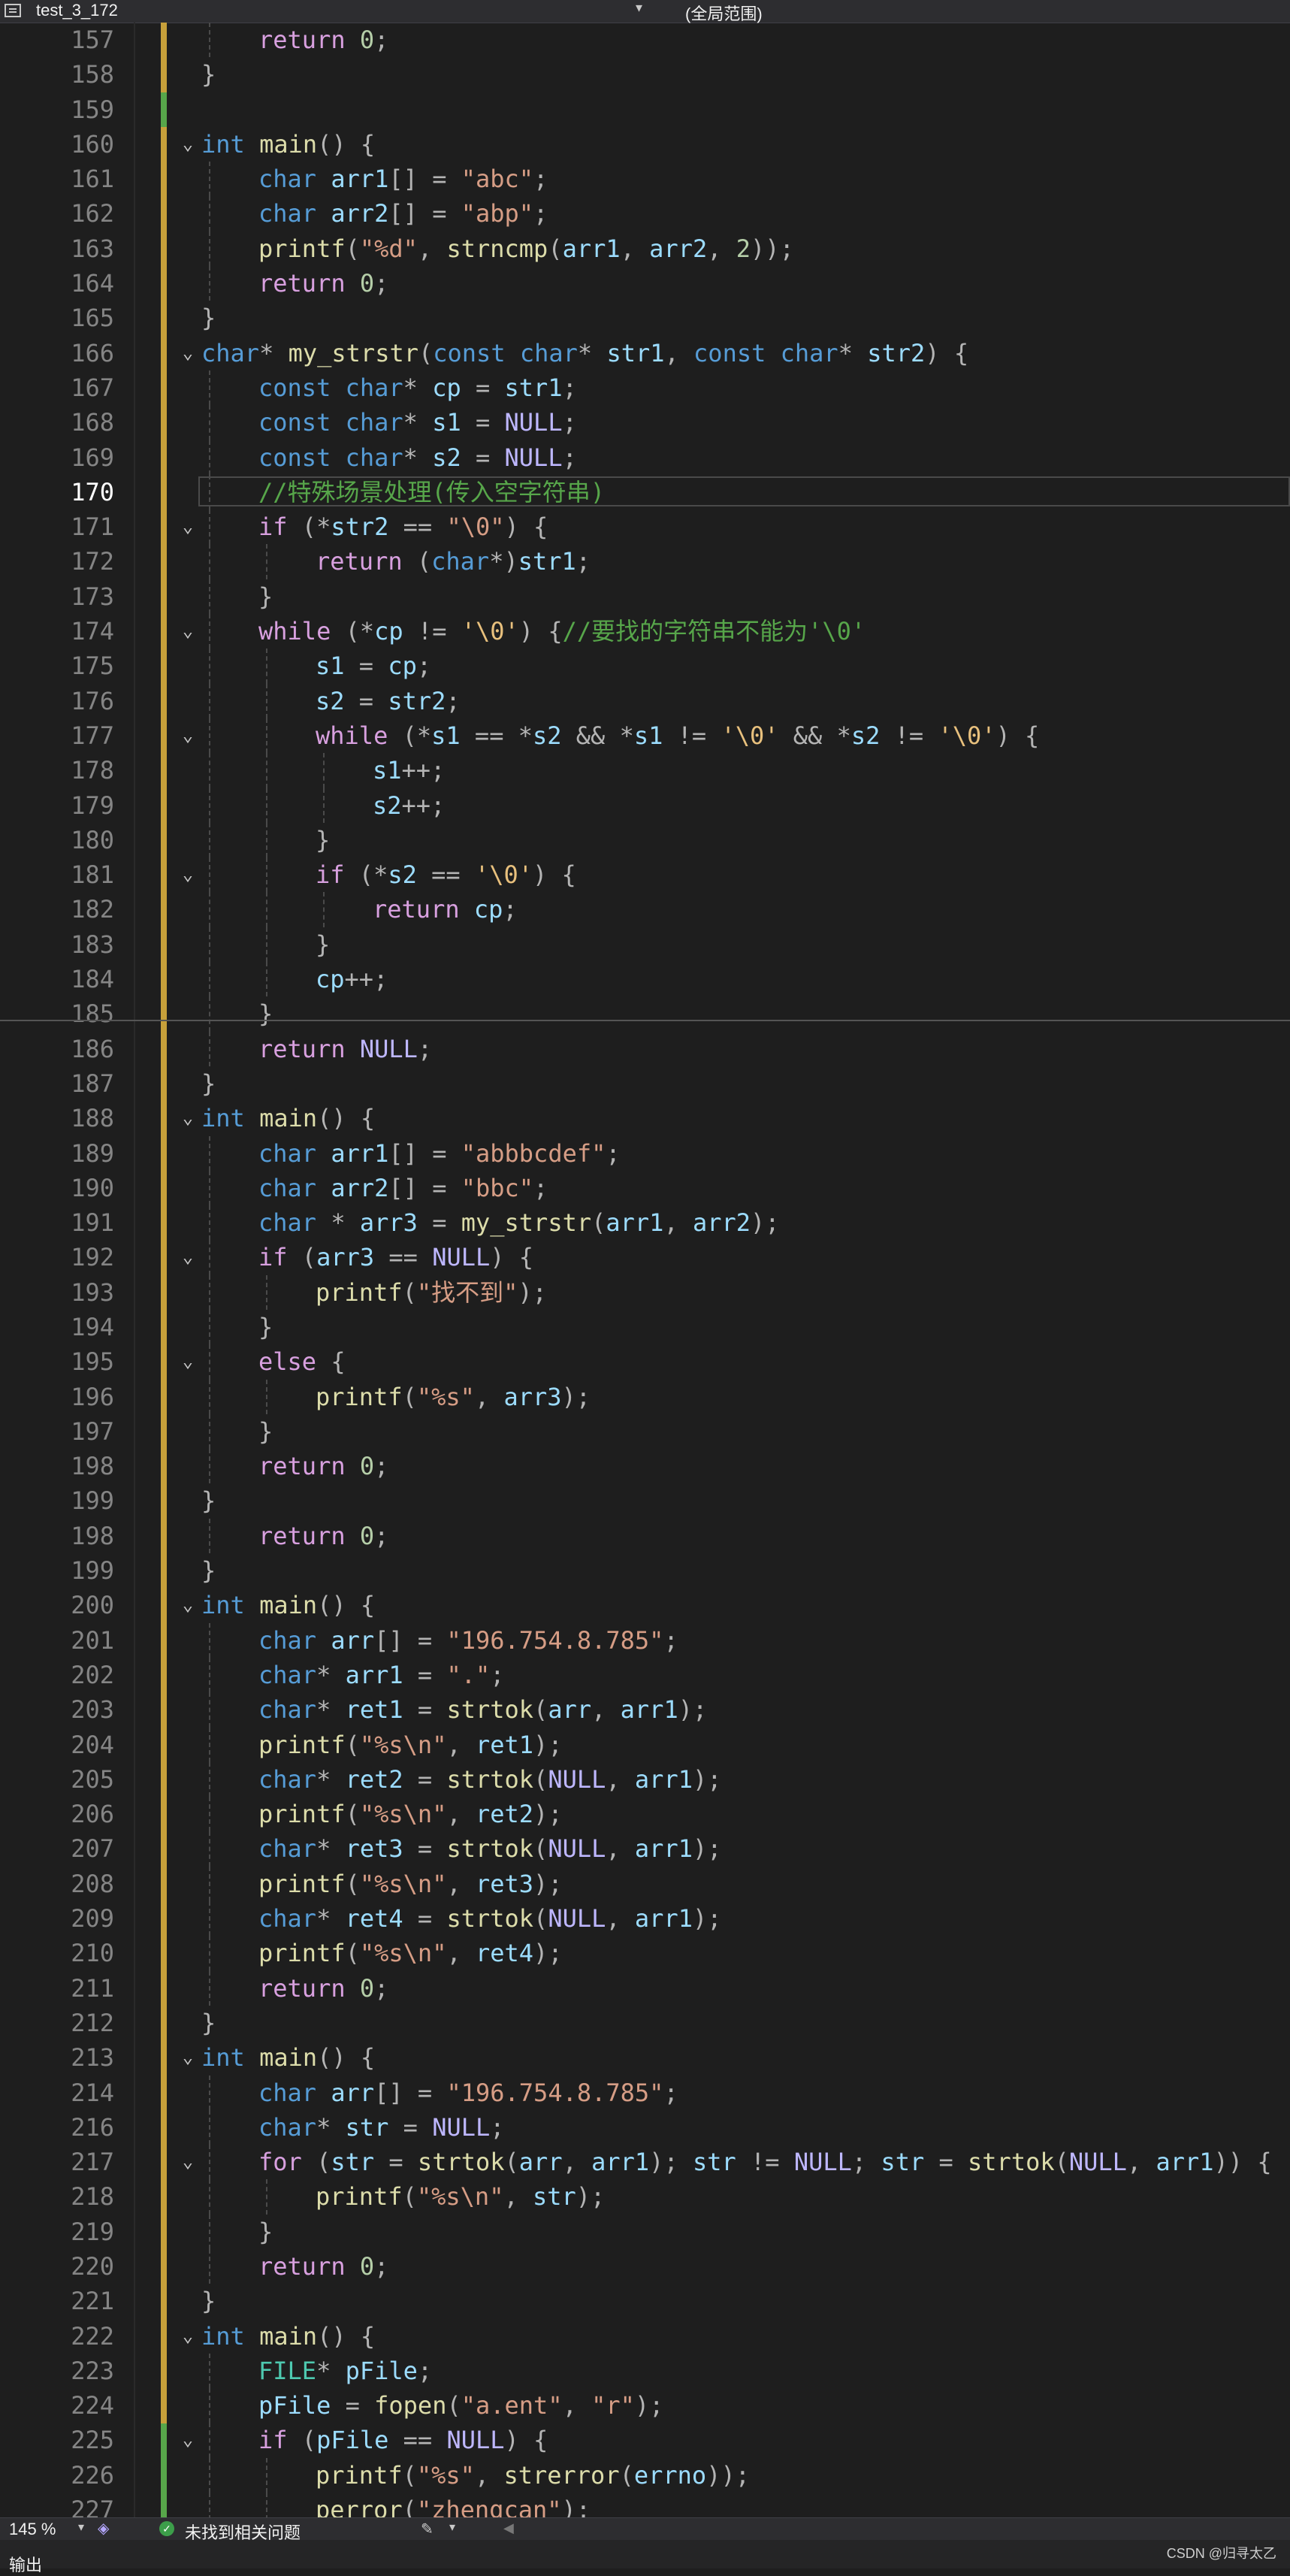 This screenshot has width=1290, height=2576. What do you see at coordinates (645, 388) in the screenshot?
I see `code-line: 167 const char* cp = str1;` at bounding box center [645, 388].